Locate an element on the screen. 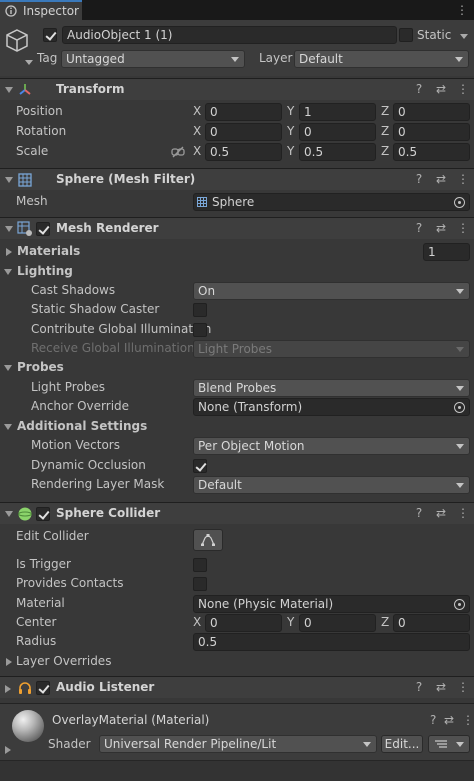  lighting-row: Lighting is located at coordinates (237, 272).